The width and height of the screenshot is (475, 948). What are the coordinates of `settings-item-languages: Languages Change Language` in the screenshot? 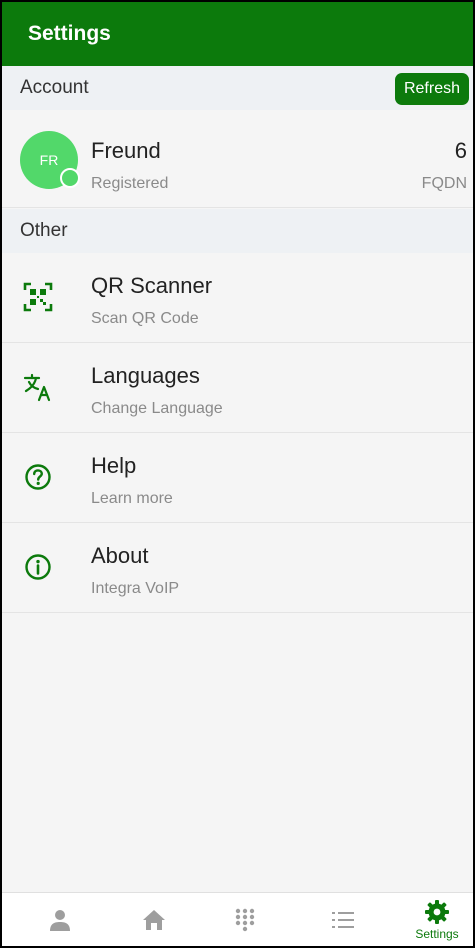 It's located at (237, 388).